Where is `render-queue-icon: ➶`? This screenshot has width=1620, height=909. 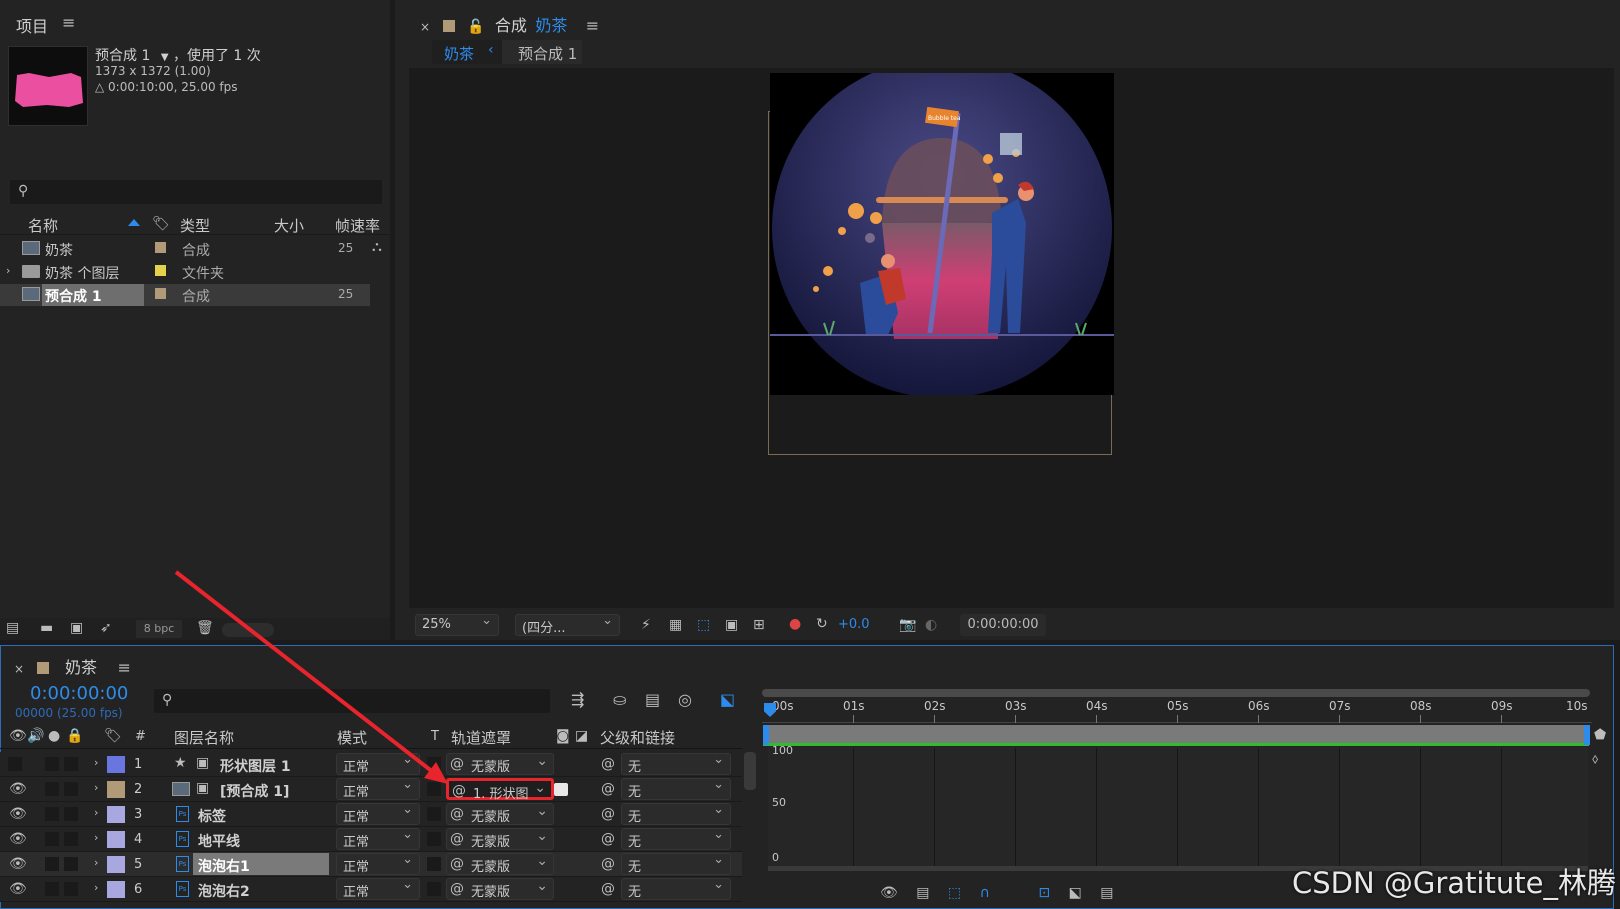 render-queue-icon: ➶ is located at coordinates (106, 628).